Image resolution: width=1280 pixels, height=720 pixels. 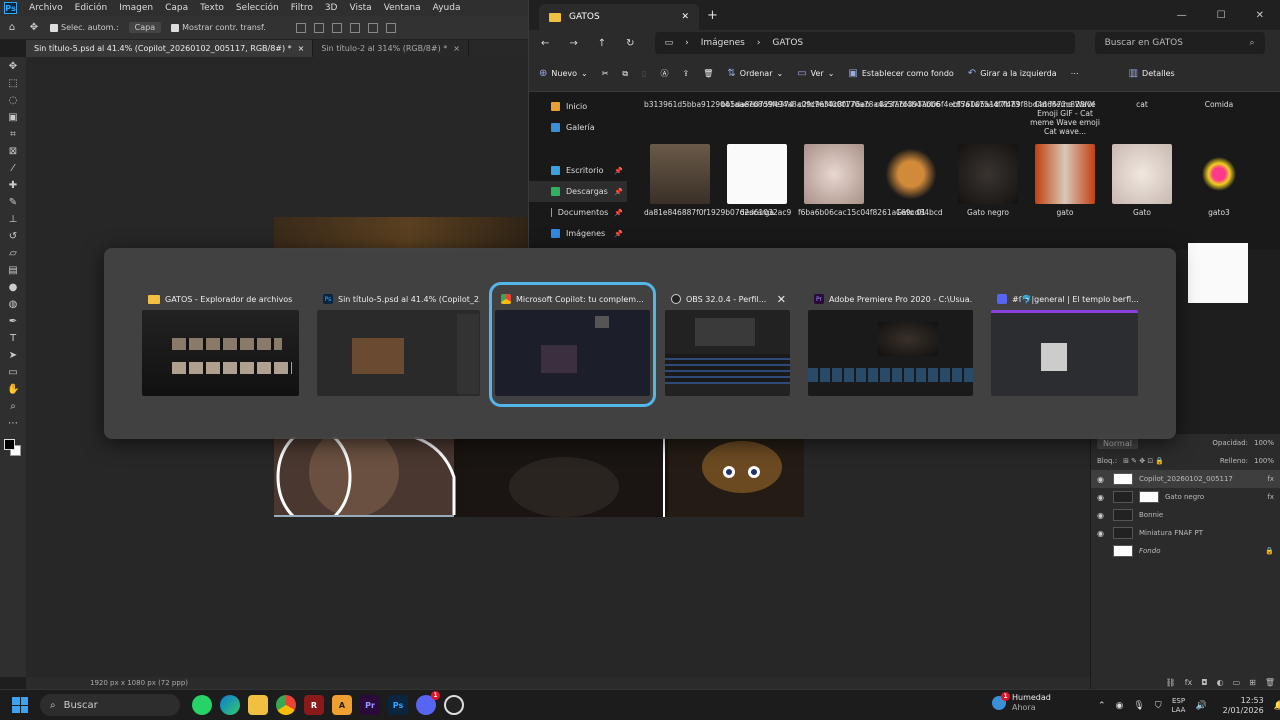 I want to click on crop-tool-icon: ⌗, so click(x=13, y=135).